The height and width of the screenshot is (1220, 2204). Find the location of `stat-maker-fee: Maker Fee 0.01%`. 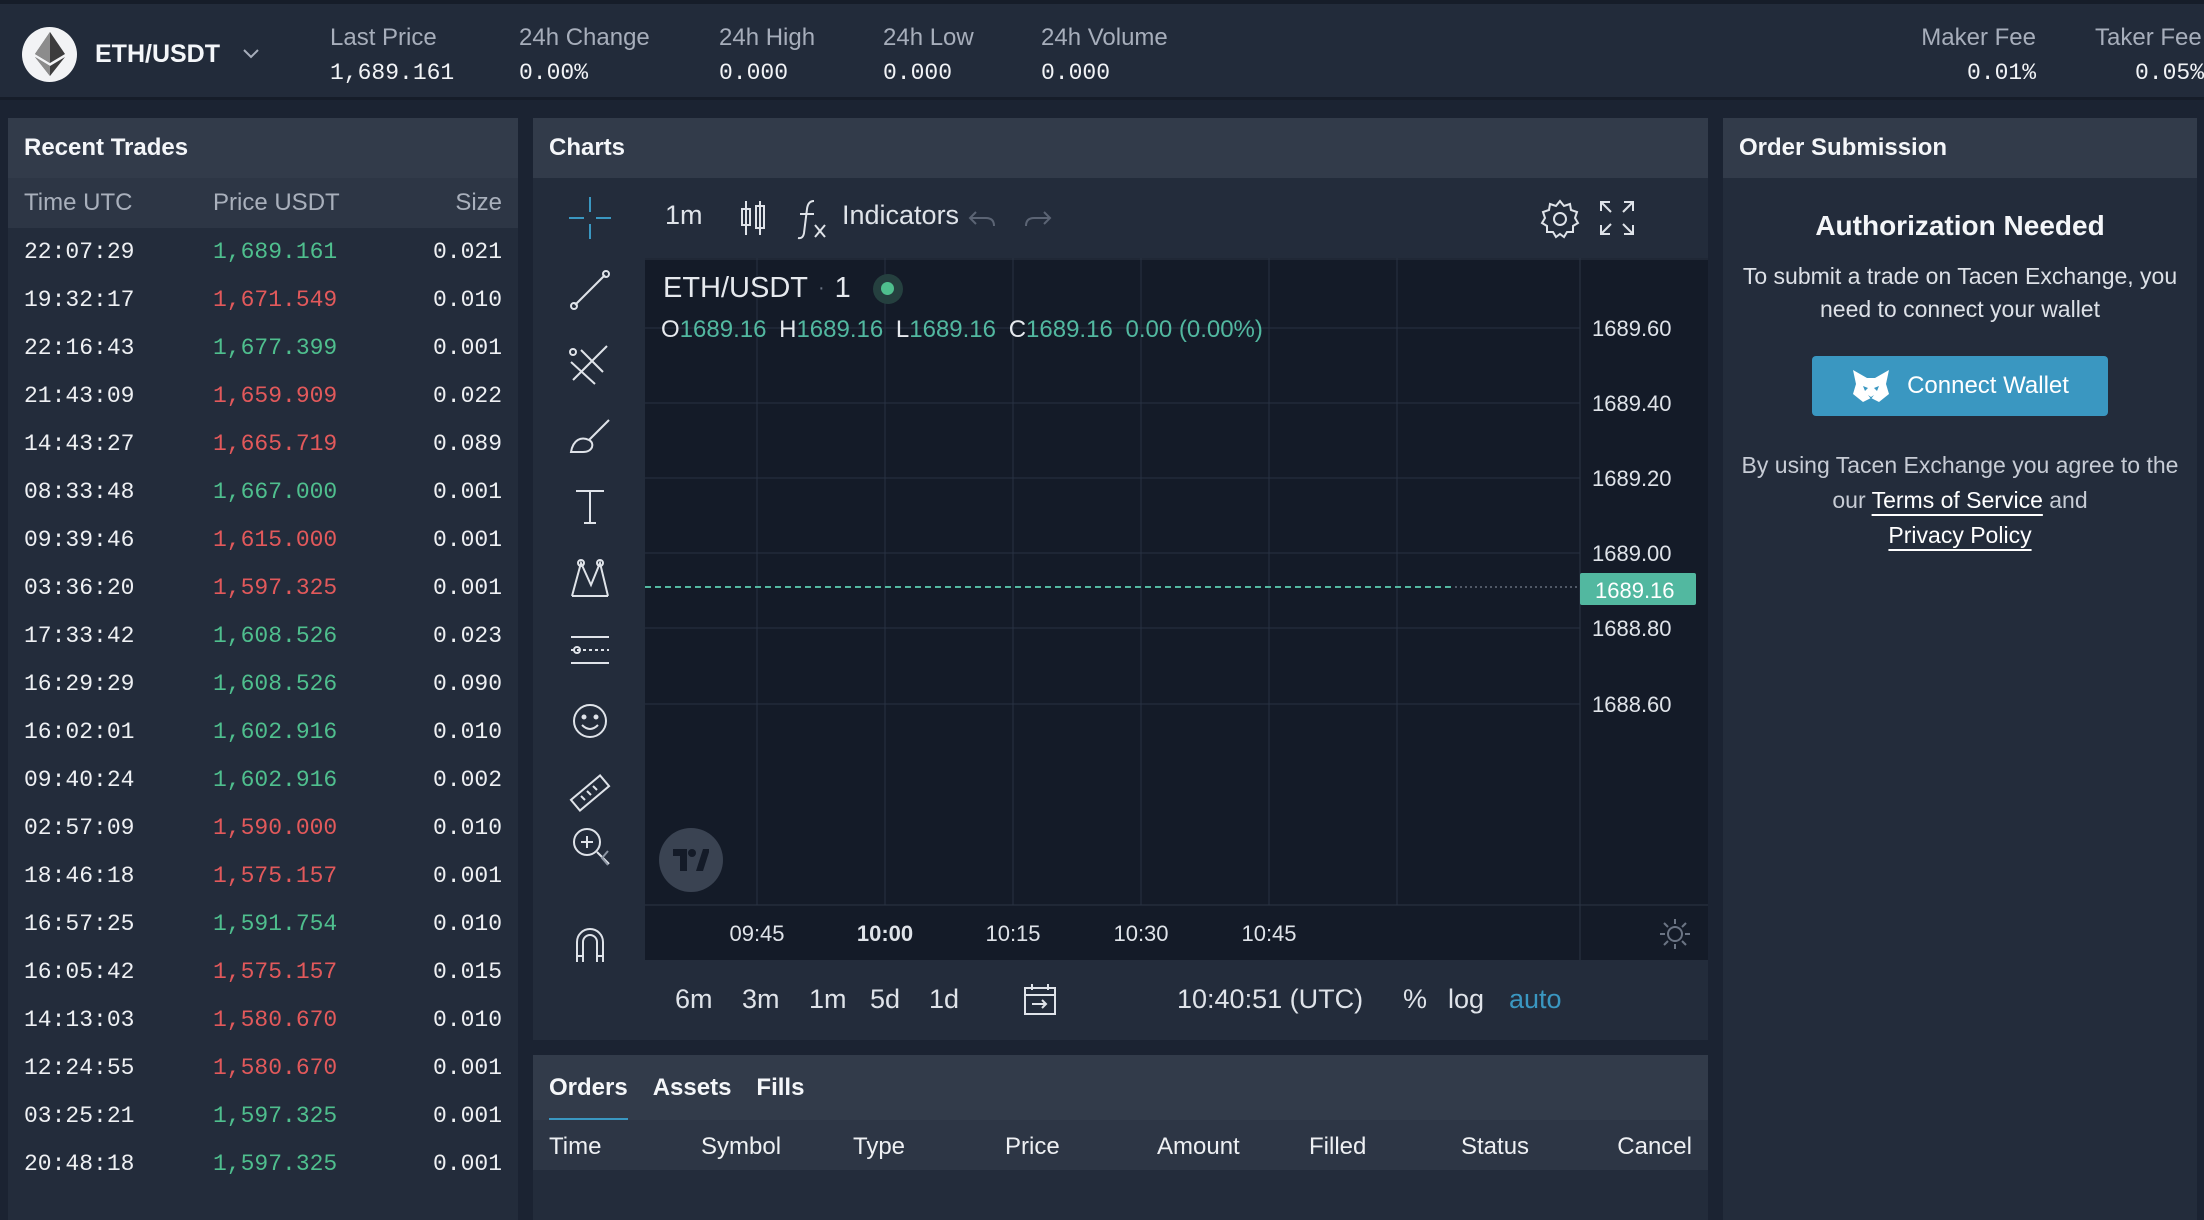

stat-maker-fee: Maker Fee 0.01% is located at coordinates (1973, 55).